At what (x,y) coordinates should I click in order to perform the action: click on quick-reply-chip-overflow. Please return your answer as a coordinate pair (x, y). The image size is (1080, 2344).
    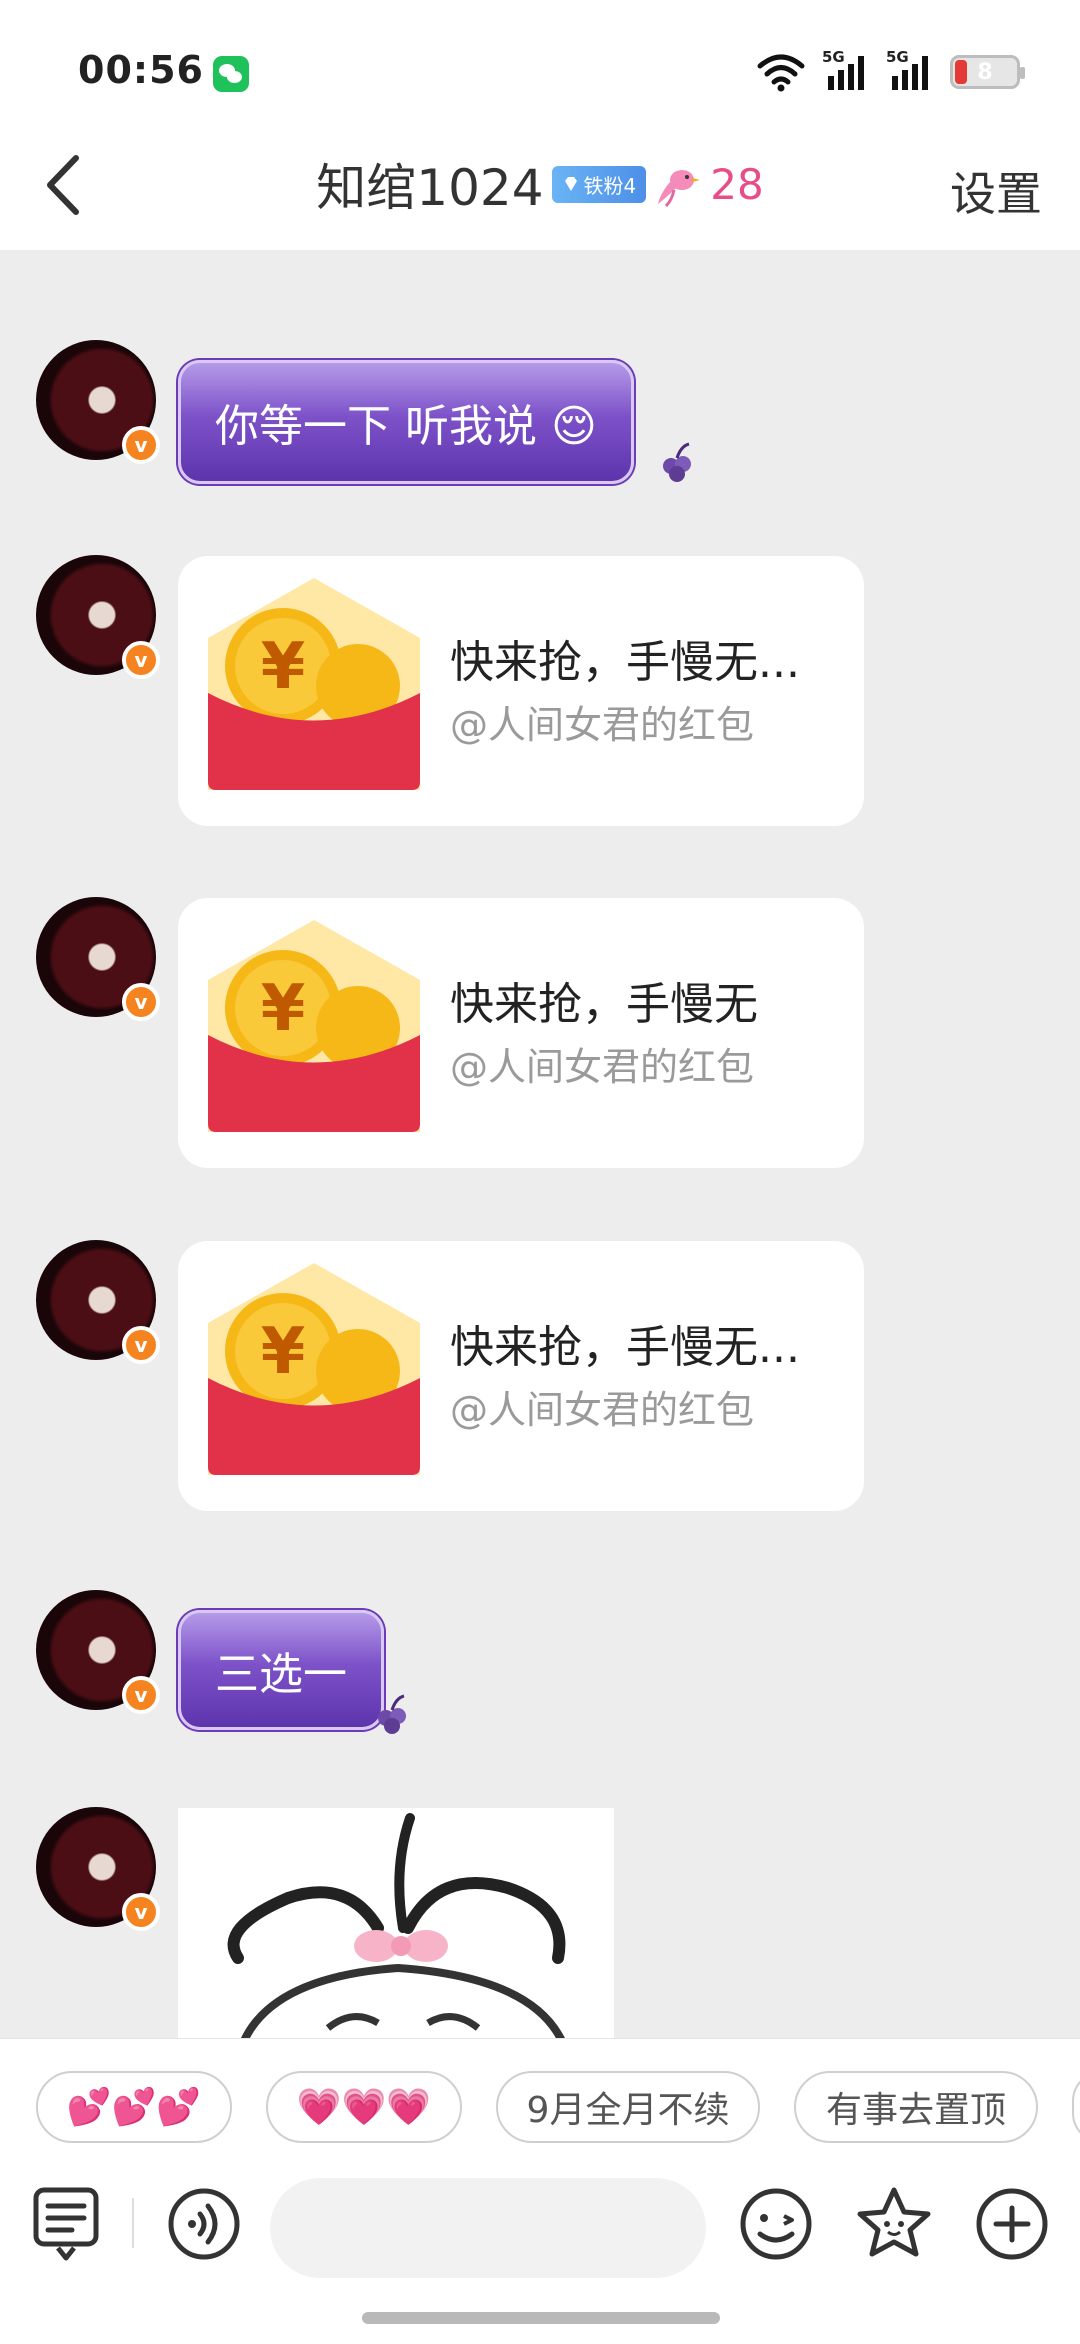
    Looking at the image, I should click on (1076, 2107).